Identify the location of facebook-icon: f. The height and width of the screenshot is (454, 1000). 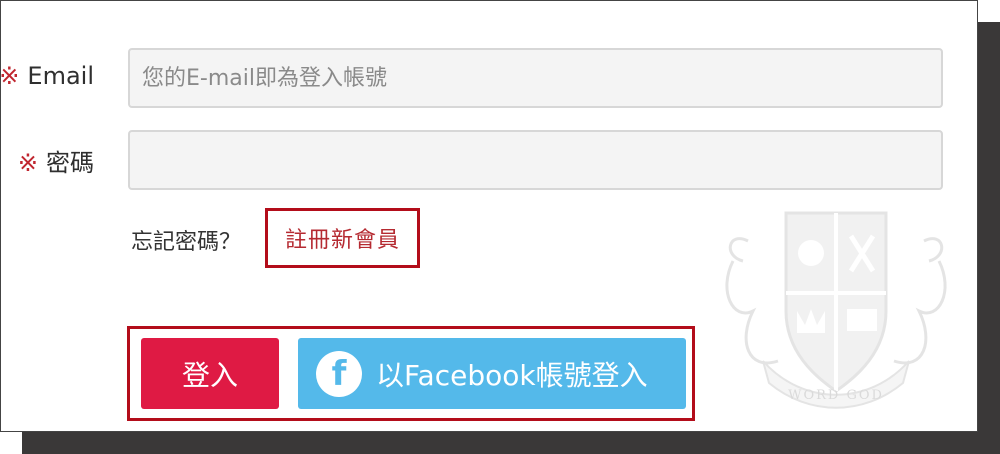
(339, 373).